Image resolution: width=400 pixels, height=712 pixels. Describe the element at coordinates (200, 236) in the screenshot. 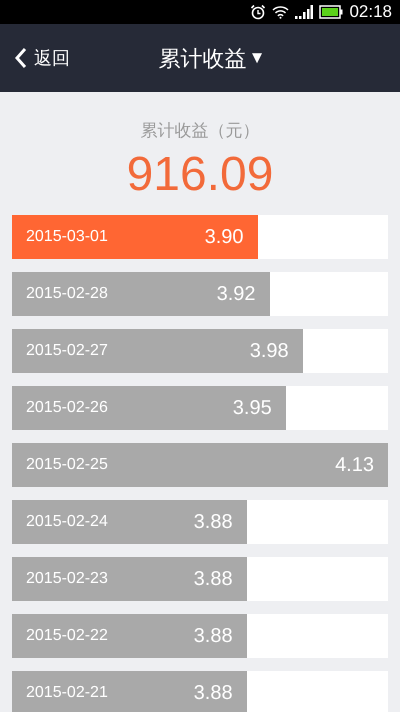

I see `earnings-bar-track: 2015-03-01 3.90` at that location.